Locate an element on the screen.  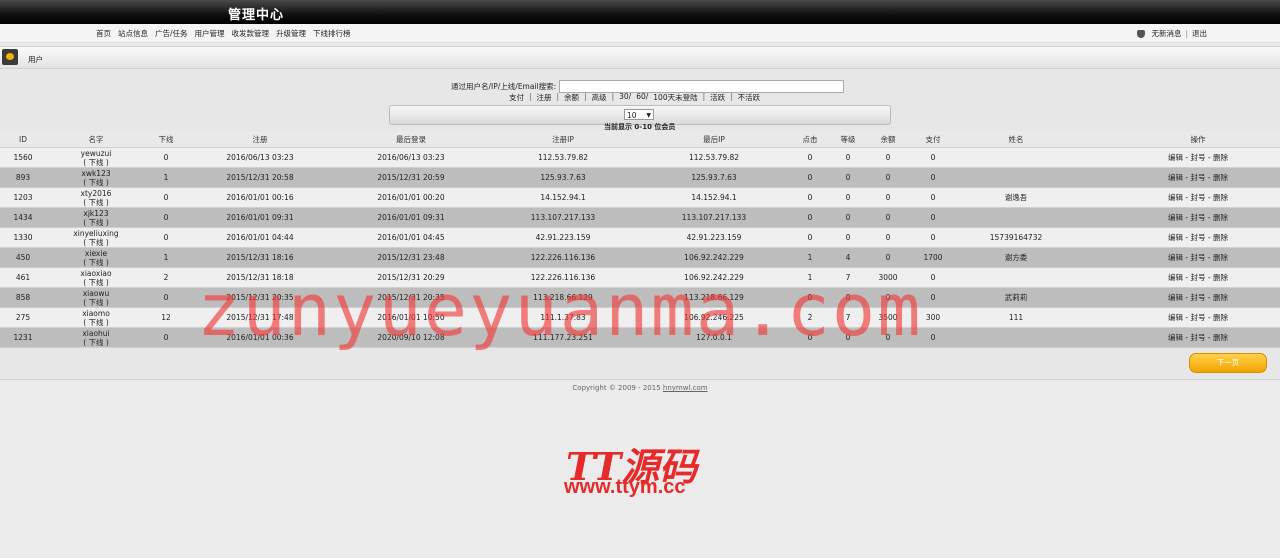
footer: Copyright © 2009 - 2015 hnymwl.com is located at coordinates (640, 388).